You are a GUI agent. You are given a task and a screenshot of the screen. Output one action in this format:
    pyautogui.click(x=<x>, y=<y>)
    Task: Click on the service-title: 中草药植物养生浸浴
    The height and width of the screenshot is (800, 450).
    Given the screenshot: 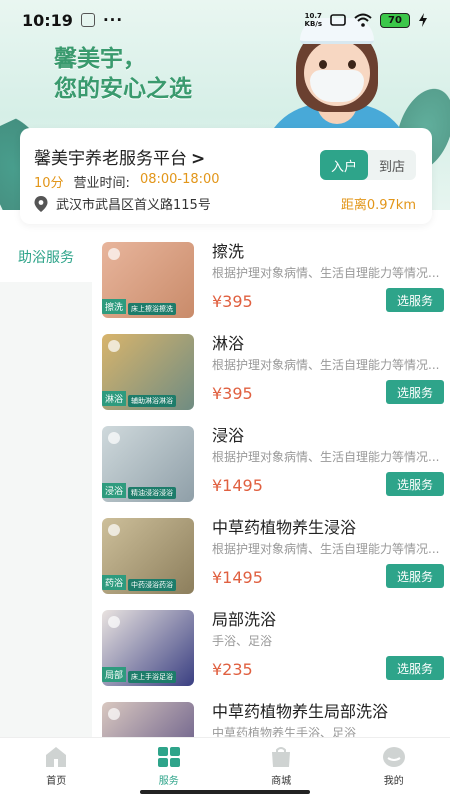 What is the action you would take?
    pyautogui.click(x=284, y=527)
    